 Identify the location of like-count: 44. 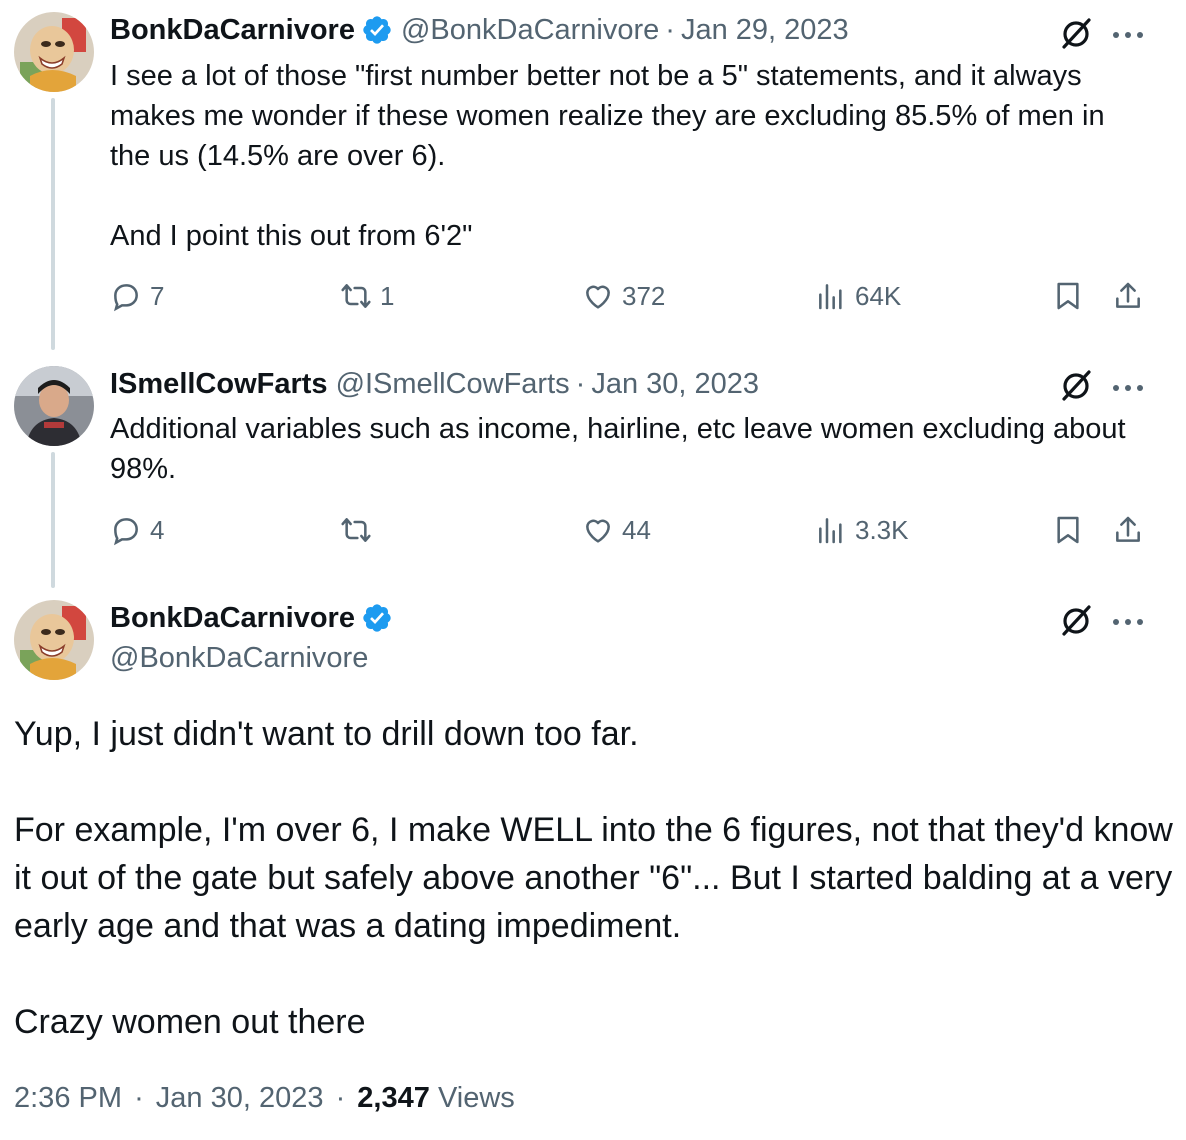
(636, 529).